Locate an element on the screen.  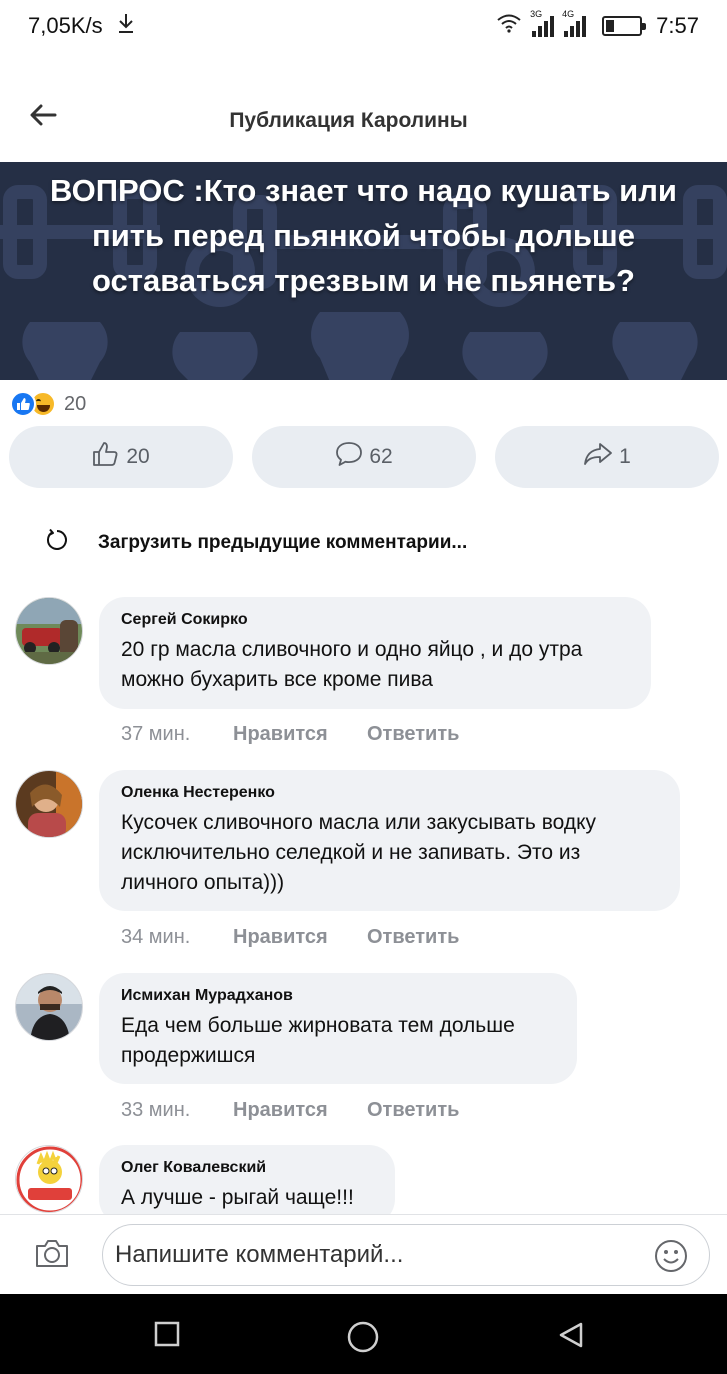
arrow-left-icon is located at coordinates (43, 115).